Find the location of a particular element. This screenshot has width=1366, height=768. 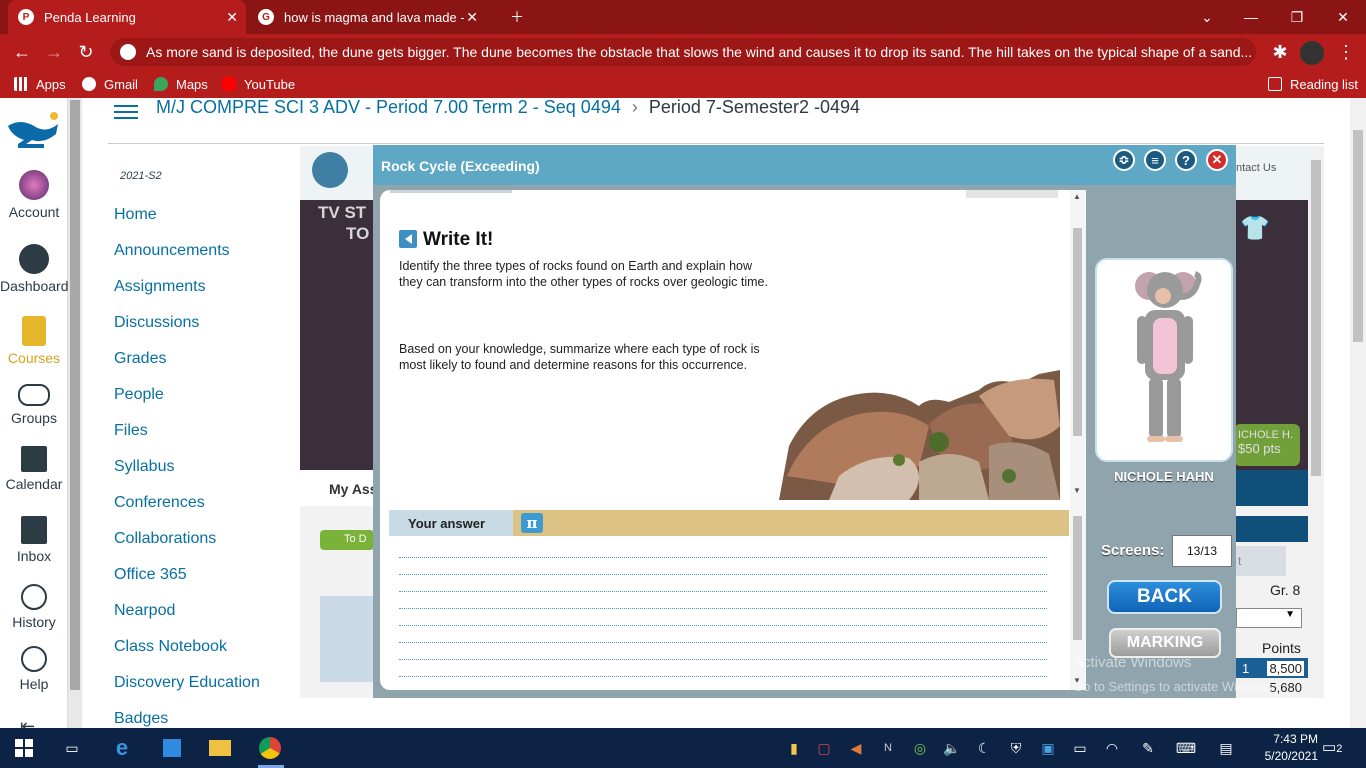

taskbar-clock: 7:43 PM 5/20/2021 is located at coordinates (1284, 748).